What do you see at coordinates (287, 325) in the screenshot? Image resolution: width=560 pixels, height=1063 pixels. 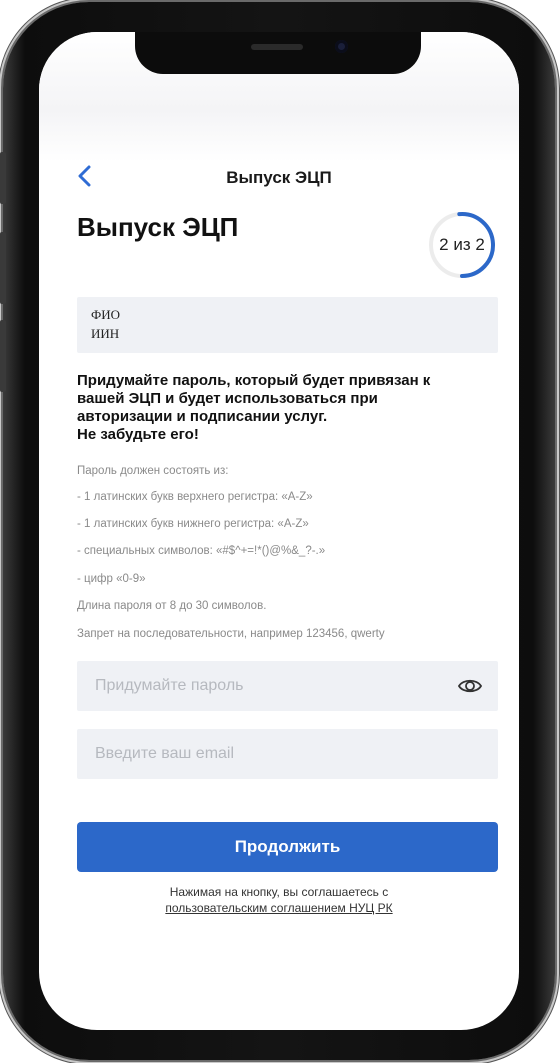 I see `user-info-box: ФИО ИИН` at bounding box center [287, 325].